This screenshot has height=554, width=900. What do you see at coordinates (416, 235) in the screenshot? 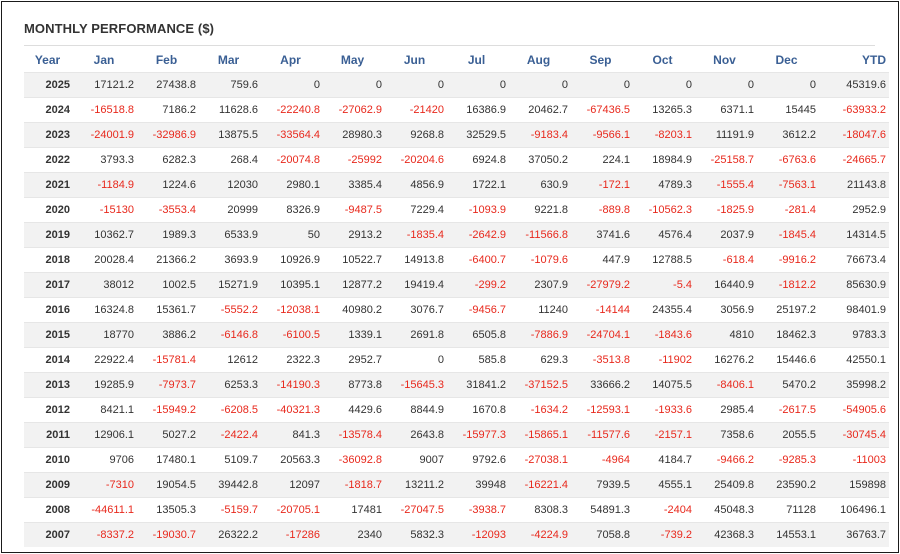
I see `jun-value-cell: -1835.4` at bounding box center [416, 235].